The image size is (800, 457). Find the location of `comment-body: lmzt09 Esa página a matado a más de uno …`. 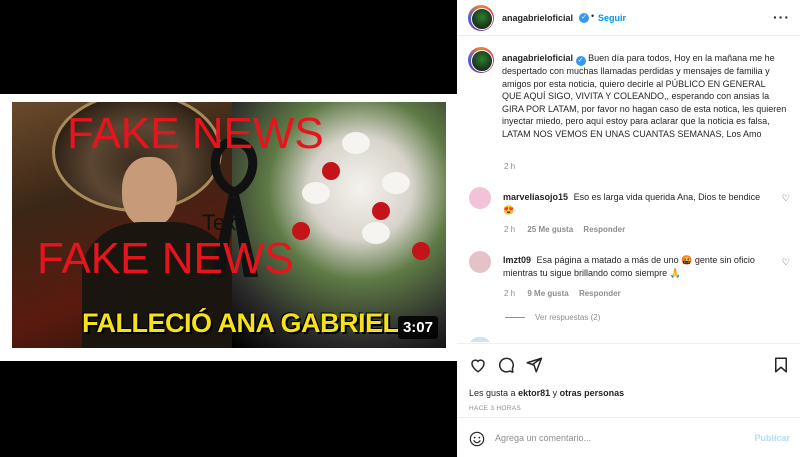

comment-body: lmzt09 Esa página a matado a más de uno … is located at coordinates (639, 266).